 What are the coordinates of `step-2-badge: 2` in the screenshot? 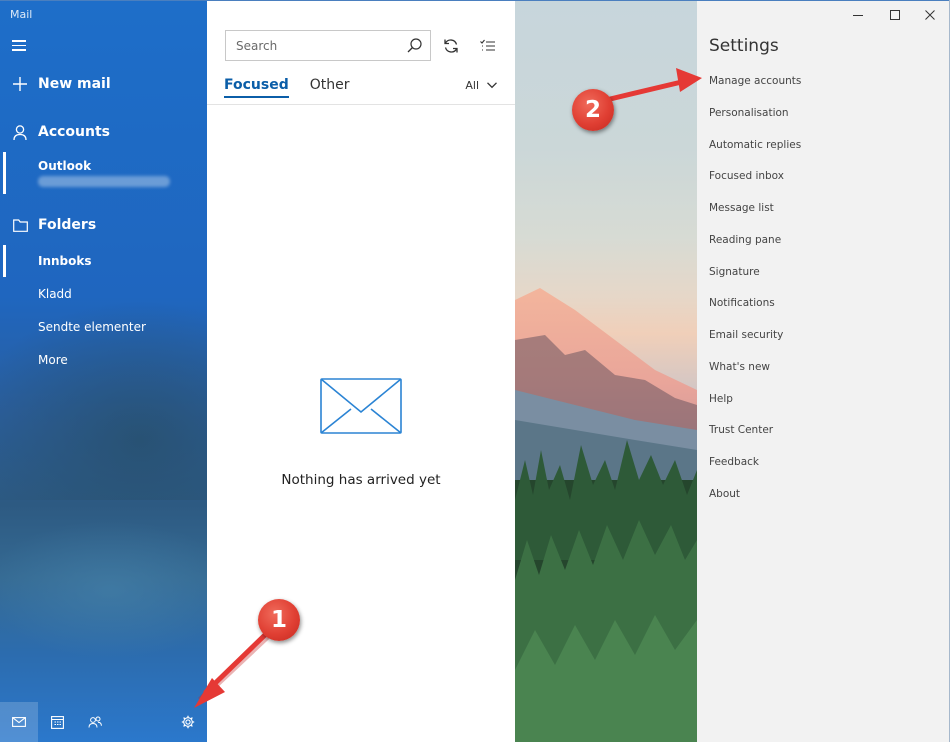 It's located at (593, 110).